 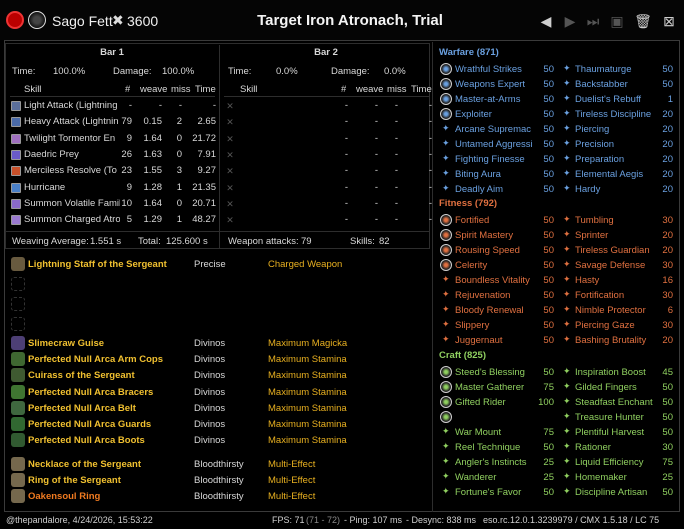 I want to click on cp-star-name: Weapons Expert, so click(x=490, y=84).